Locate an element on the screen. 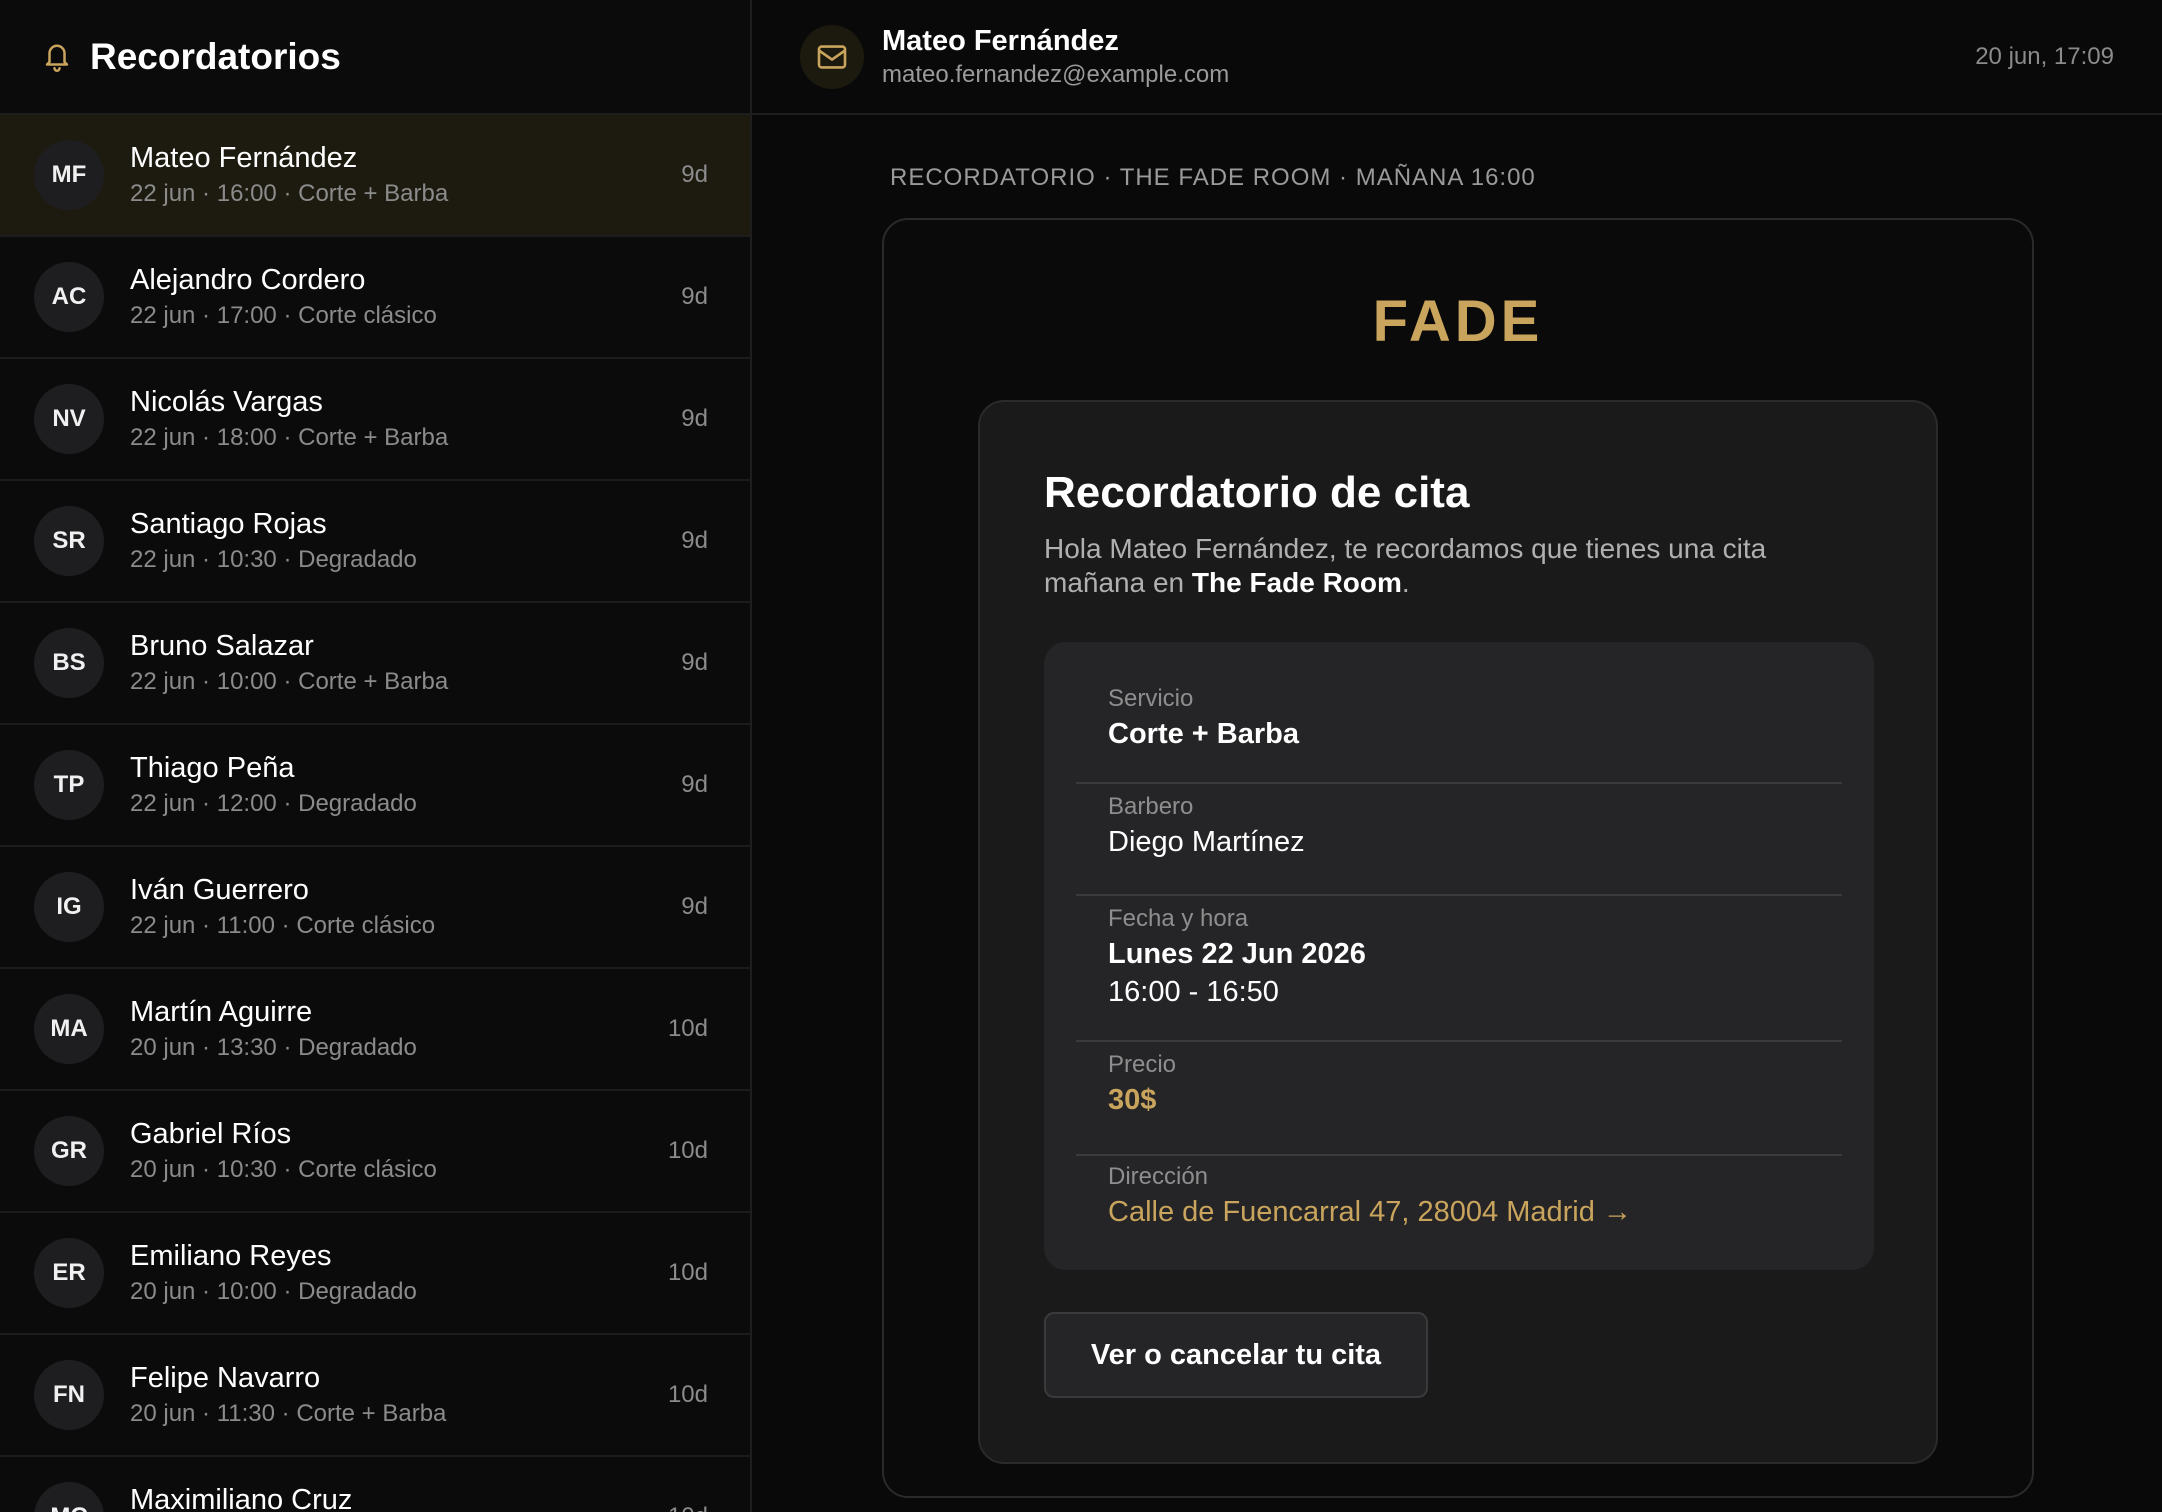 This screenshot has width=2162, height=1512. intro-suffix: . is located at coordinates (1405, 582).